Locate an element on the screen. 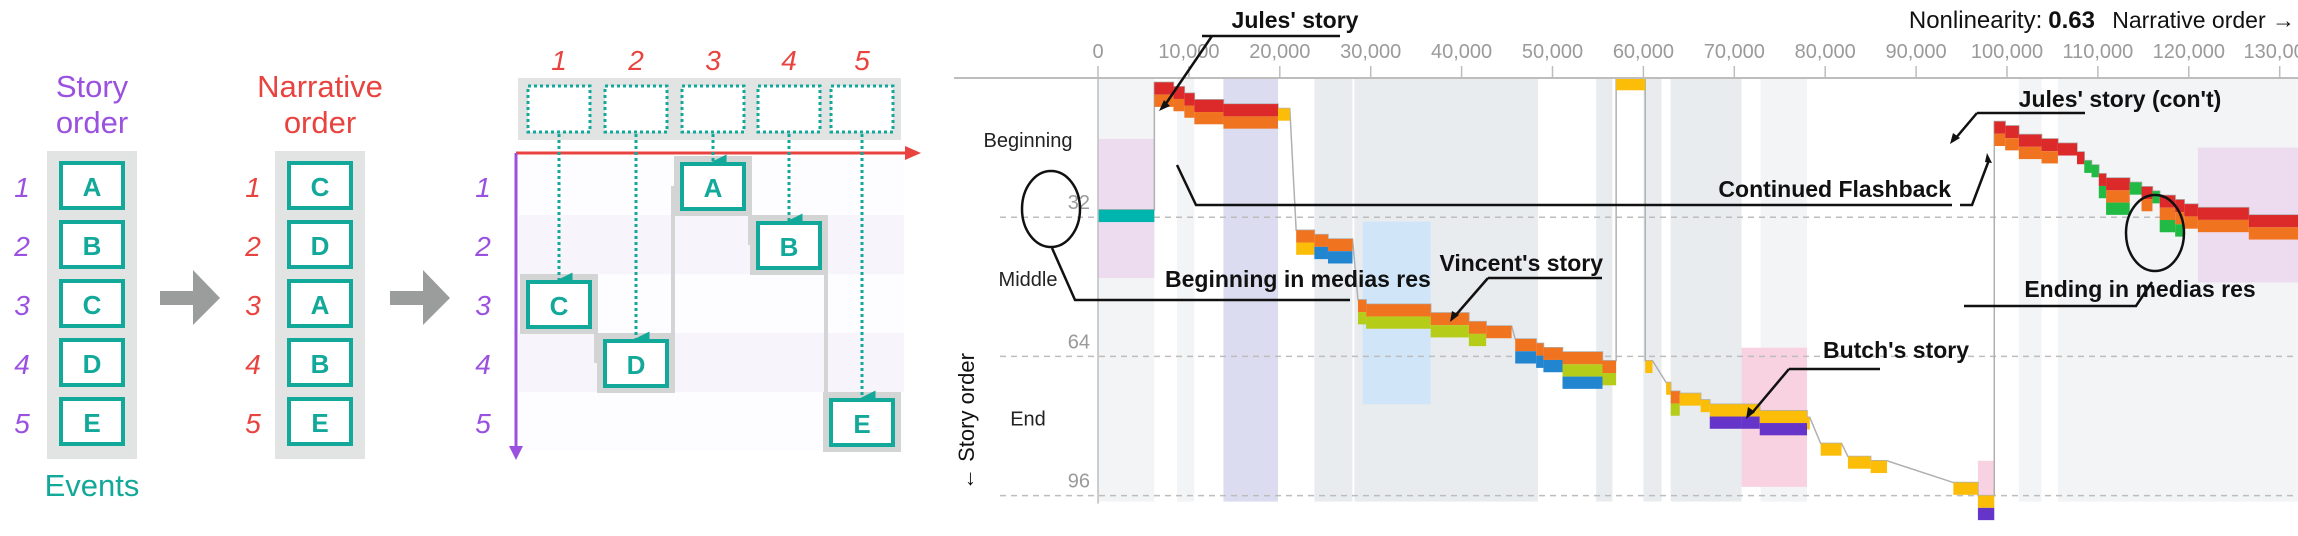 The height and width of the screenshot is (536, 2298). narrative-axis-arrowhead-icon is located at coordinates (913, 153).